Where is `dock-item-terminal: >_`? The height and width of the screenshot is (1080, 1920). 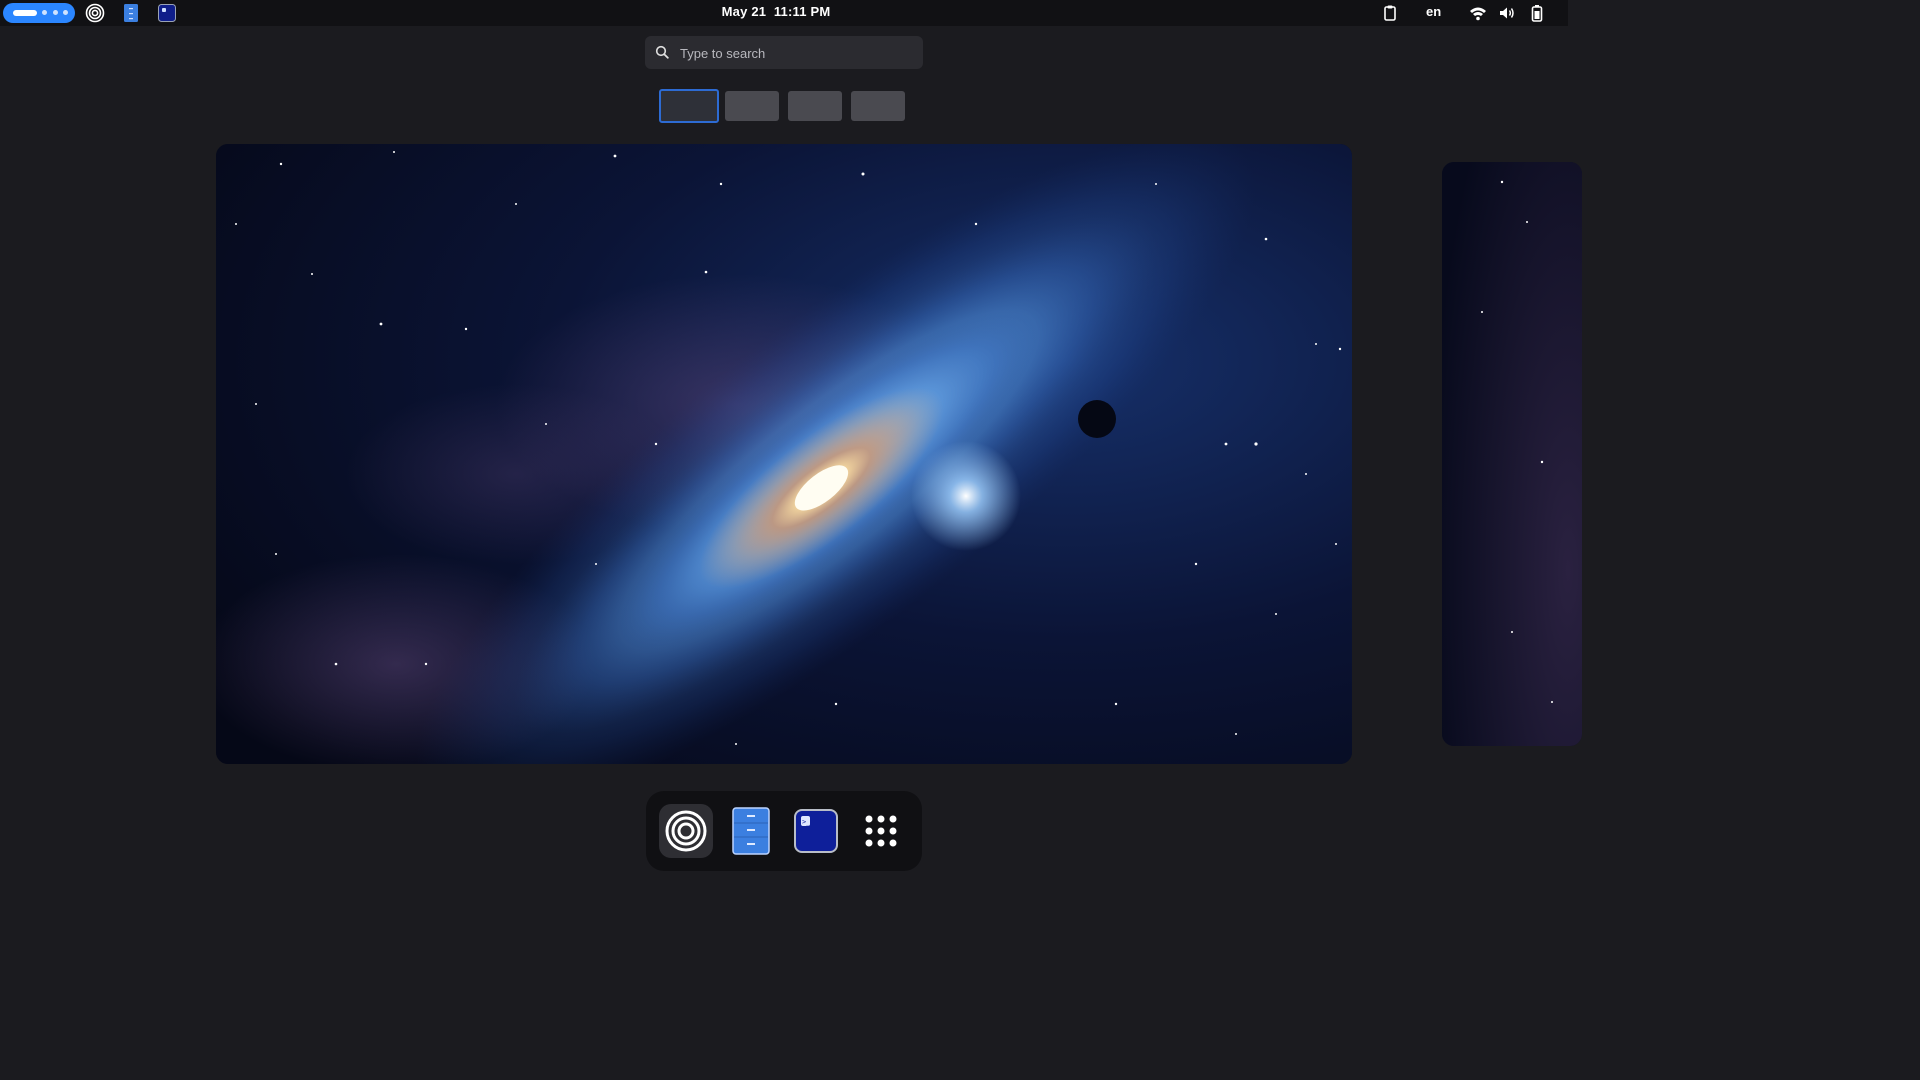 dock-item-terminal: >_ is located at coordinates (816, 831).